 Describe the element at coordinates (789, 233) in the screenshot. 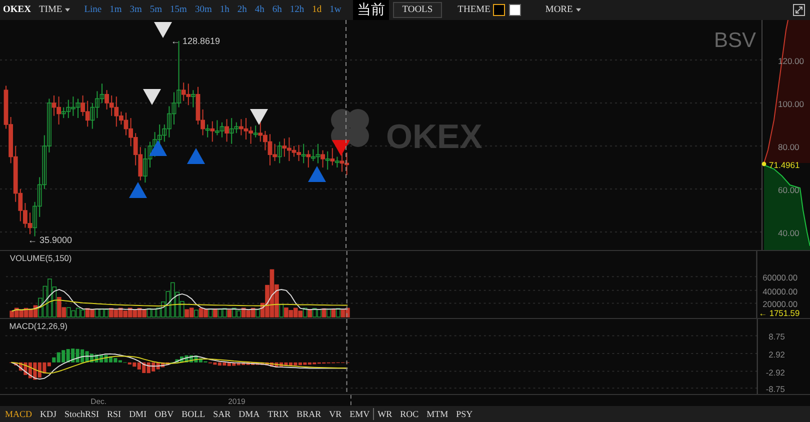

I see `price-axis-label: 40.00` at that location.